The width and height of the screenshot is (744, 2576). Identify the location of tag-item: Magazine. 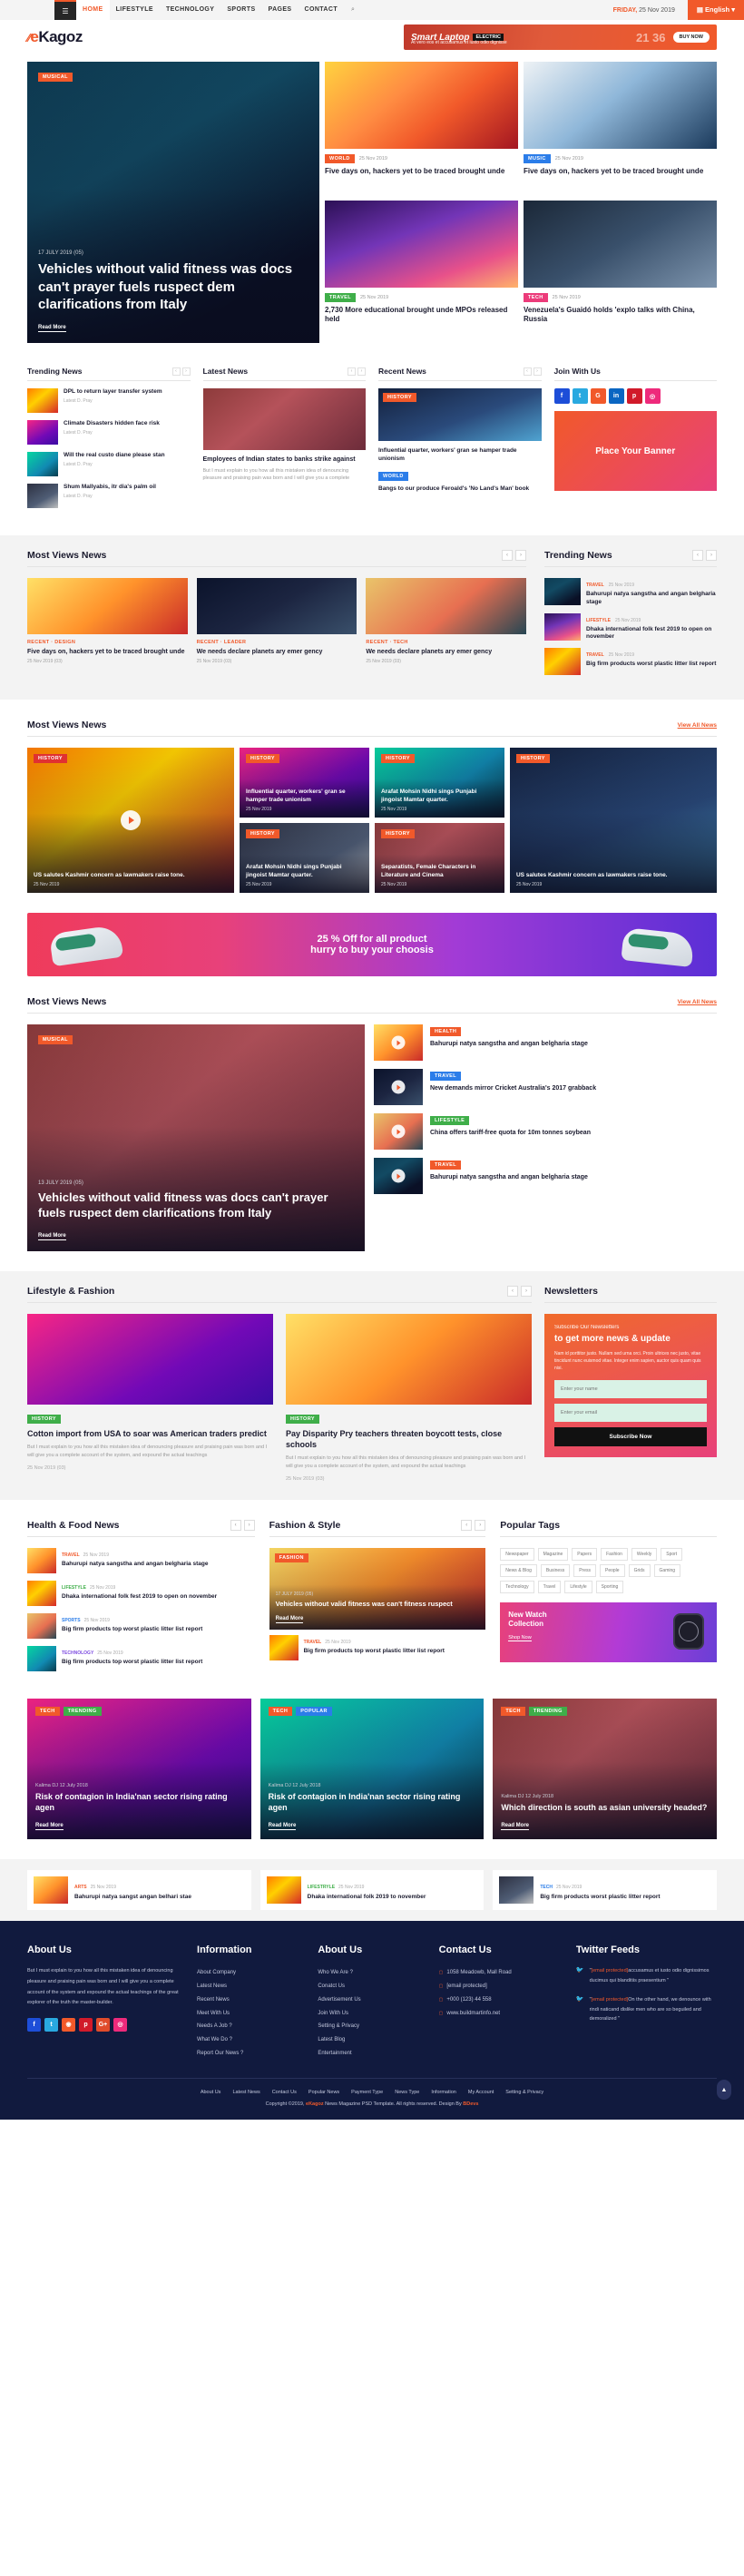
(553, 1555).